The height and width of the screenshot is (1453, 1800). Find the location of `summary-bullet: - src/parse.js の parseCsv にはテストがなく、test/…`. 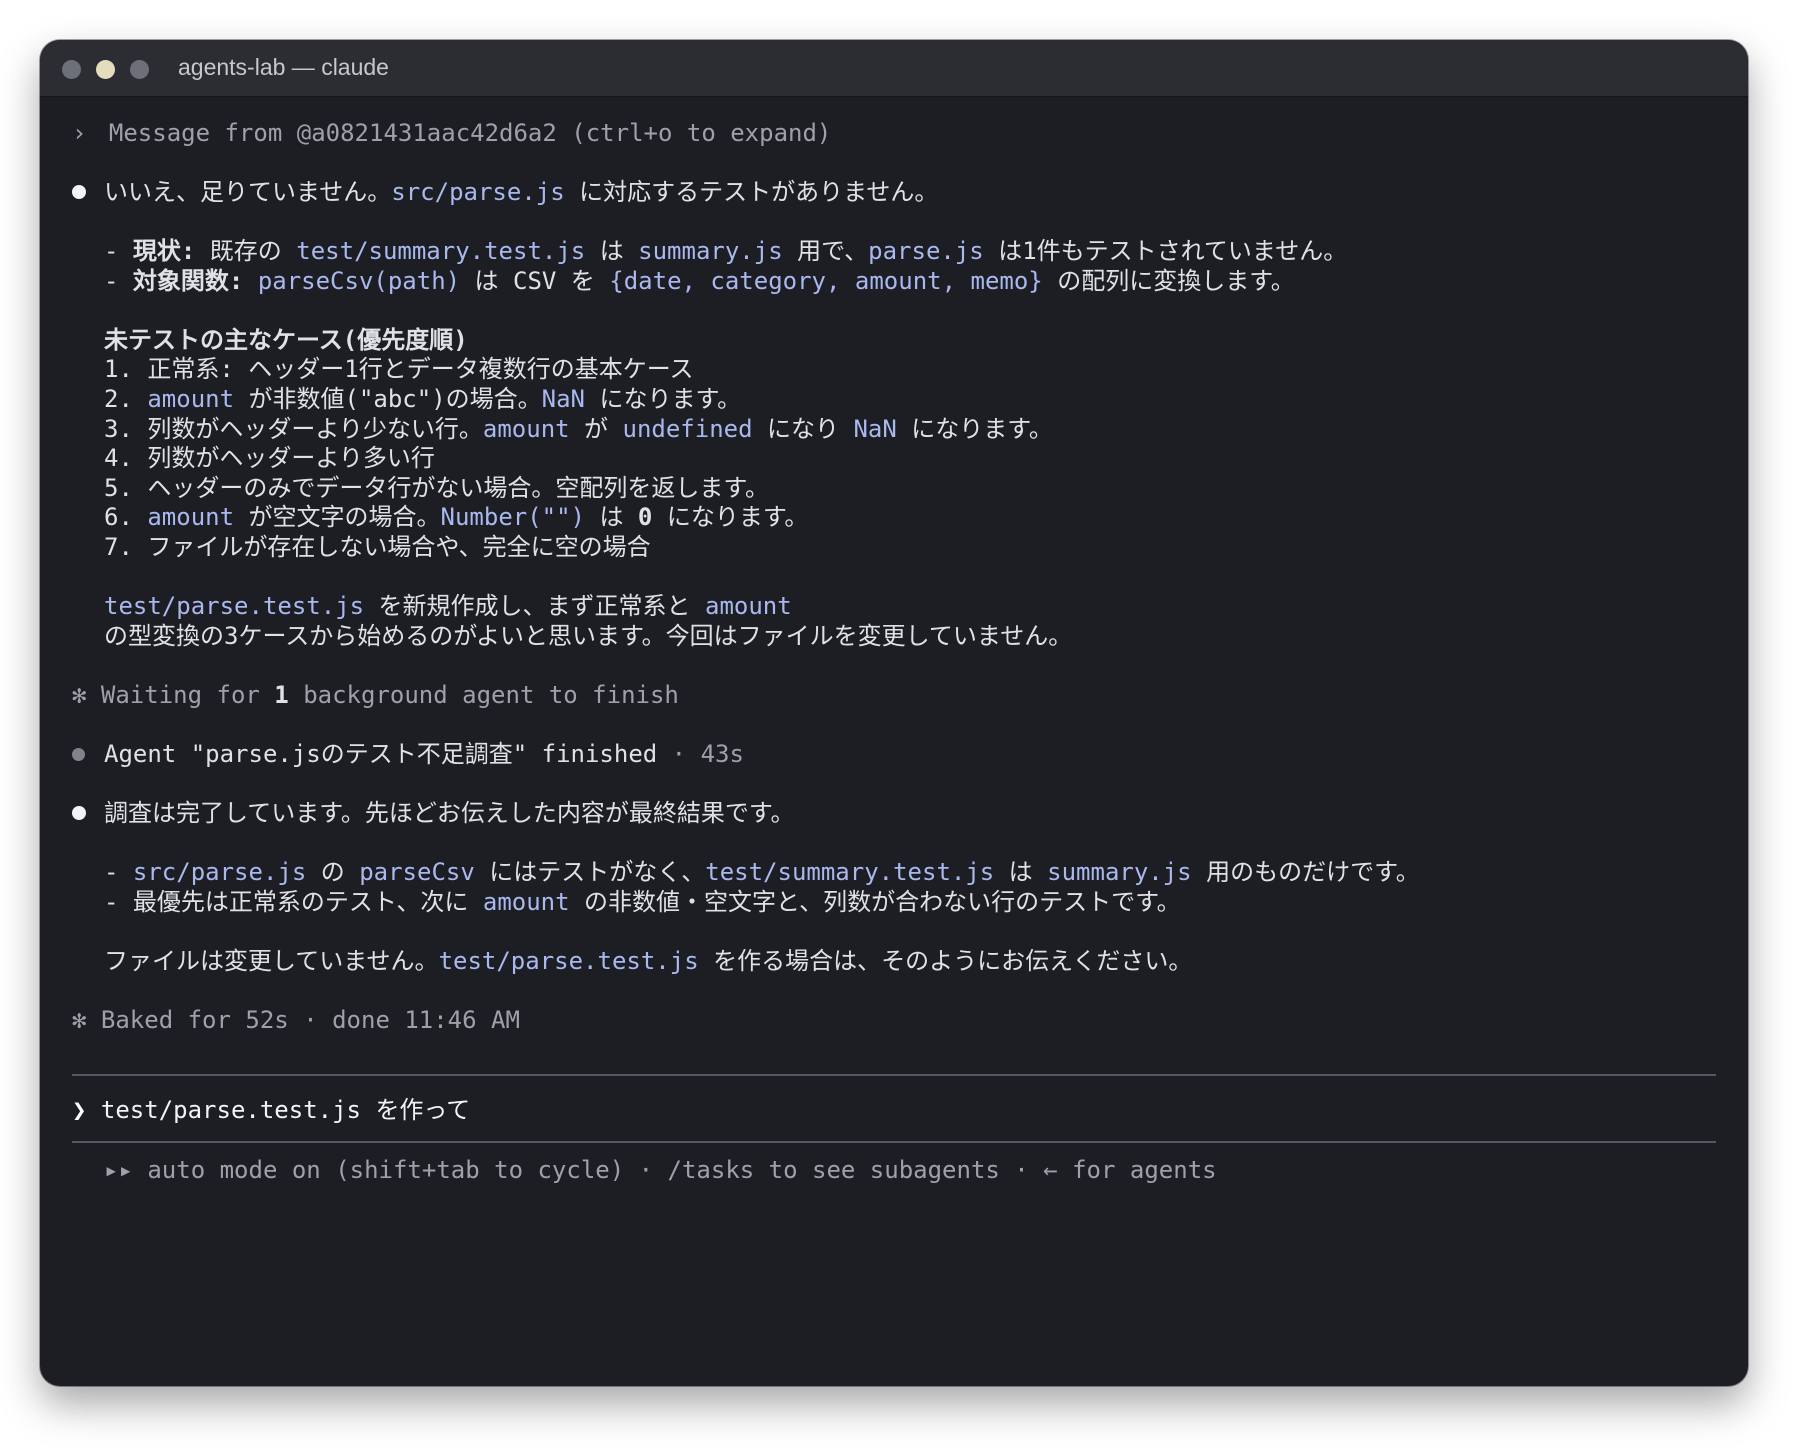

summary-bullet: - src/parse.js の parseCsv にはテストがなく、test/… is located at coordinates (894, 872).